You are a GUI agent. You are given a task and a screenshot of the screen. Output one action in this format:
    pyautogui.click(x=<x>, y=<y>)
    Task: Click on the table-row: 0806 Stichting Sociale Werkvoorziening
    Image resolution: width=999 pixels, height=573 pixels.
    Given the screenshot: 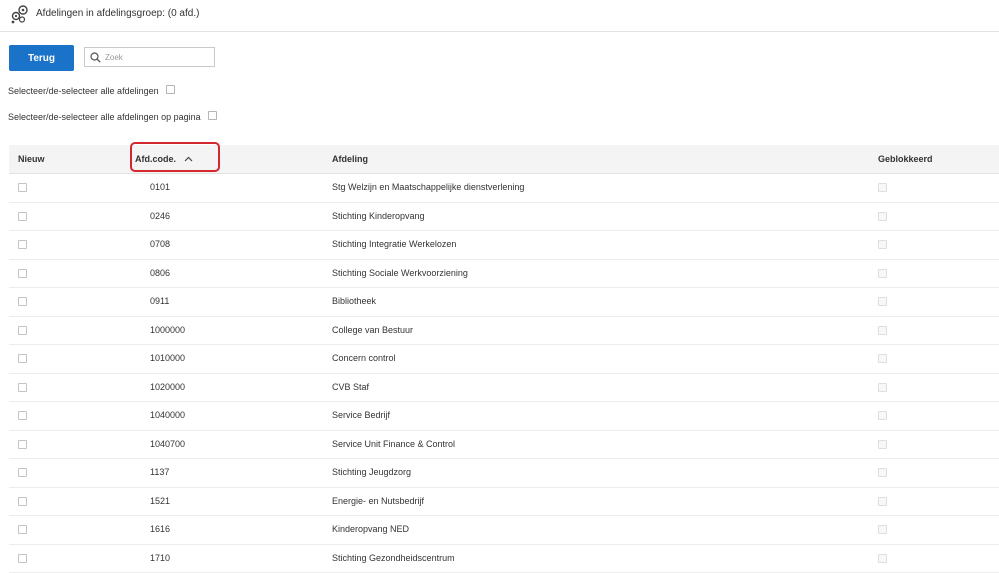 What is the action you would take?
    pyautogui.click(x=504, y=274)
    